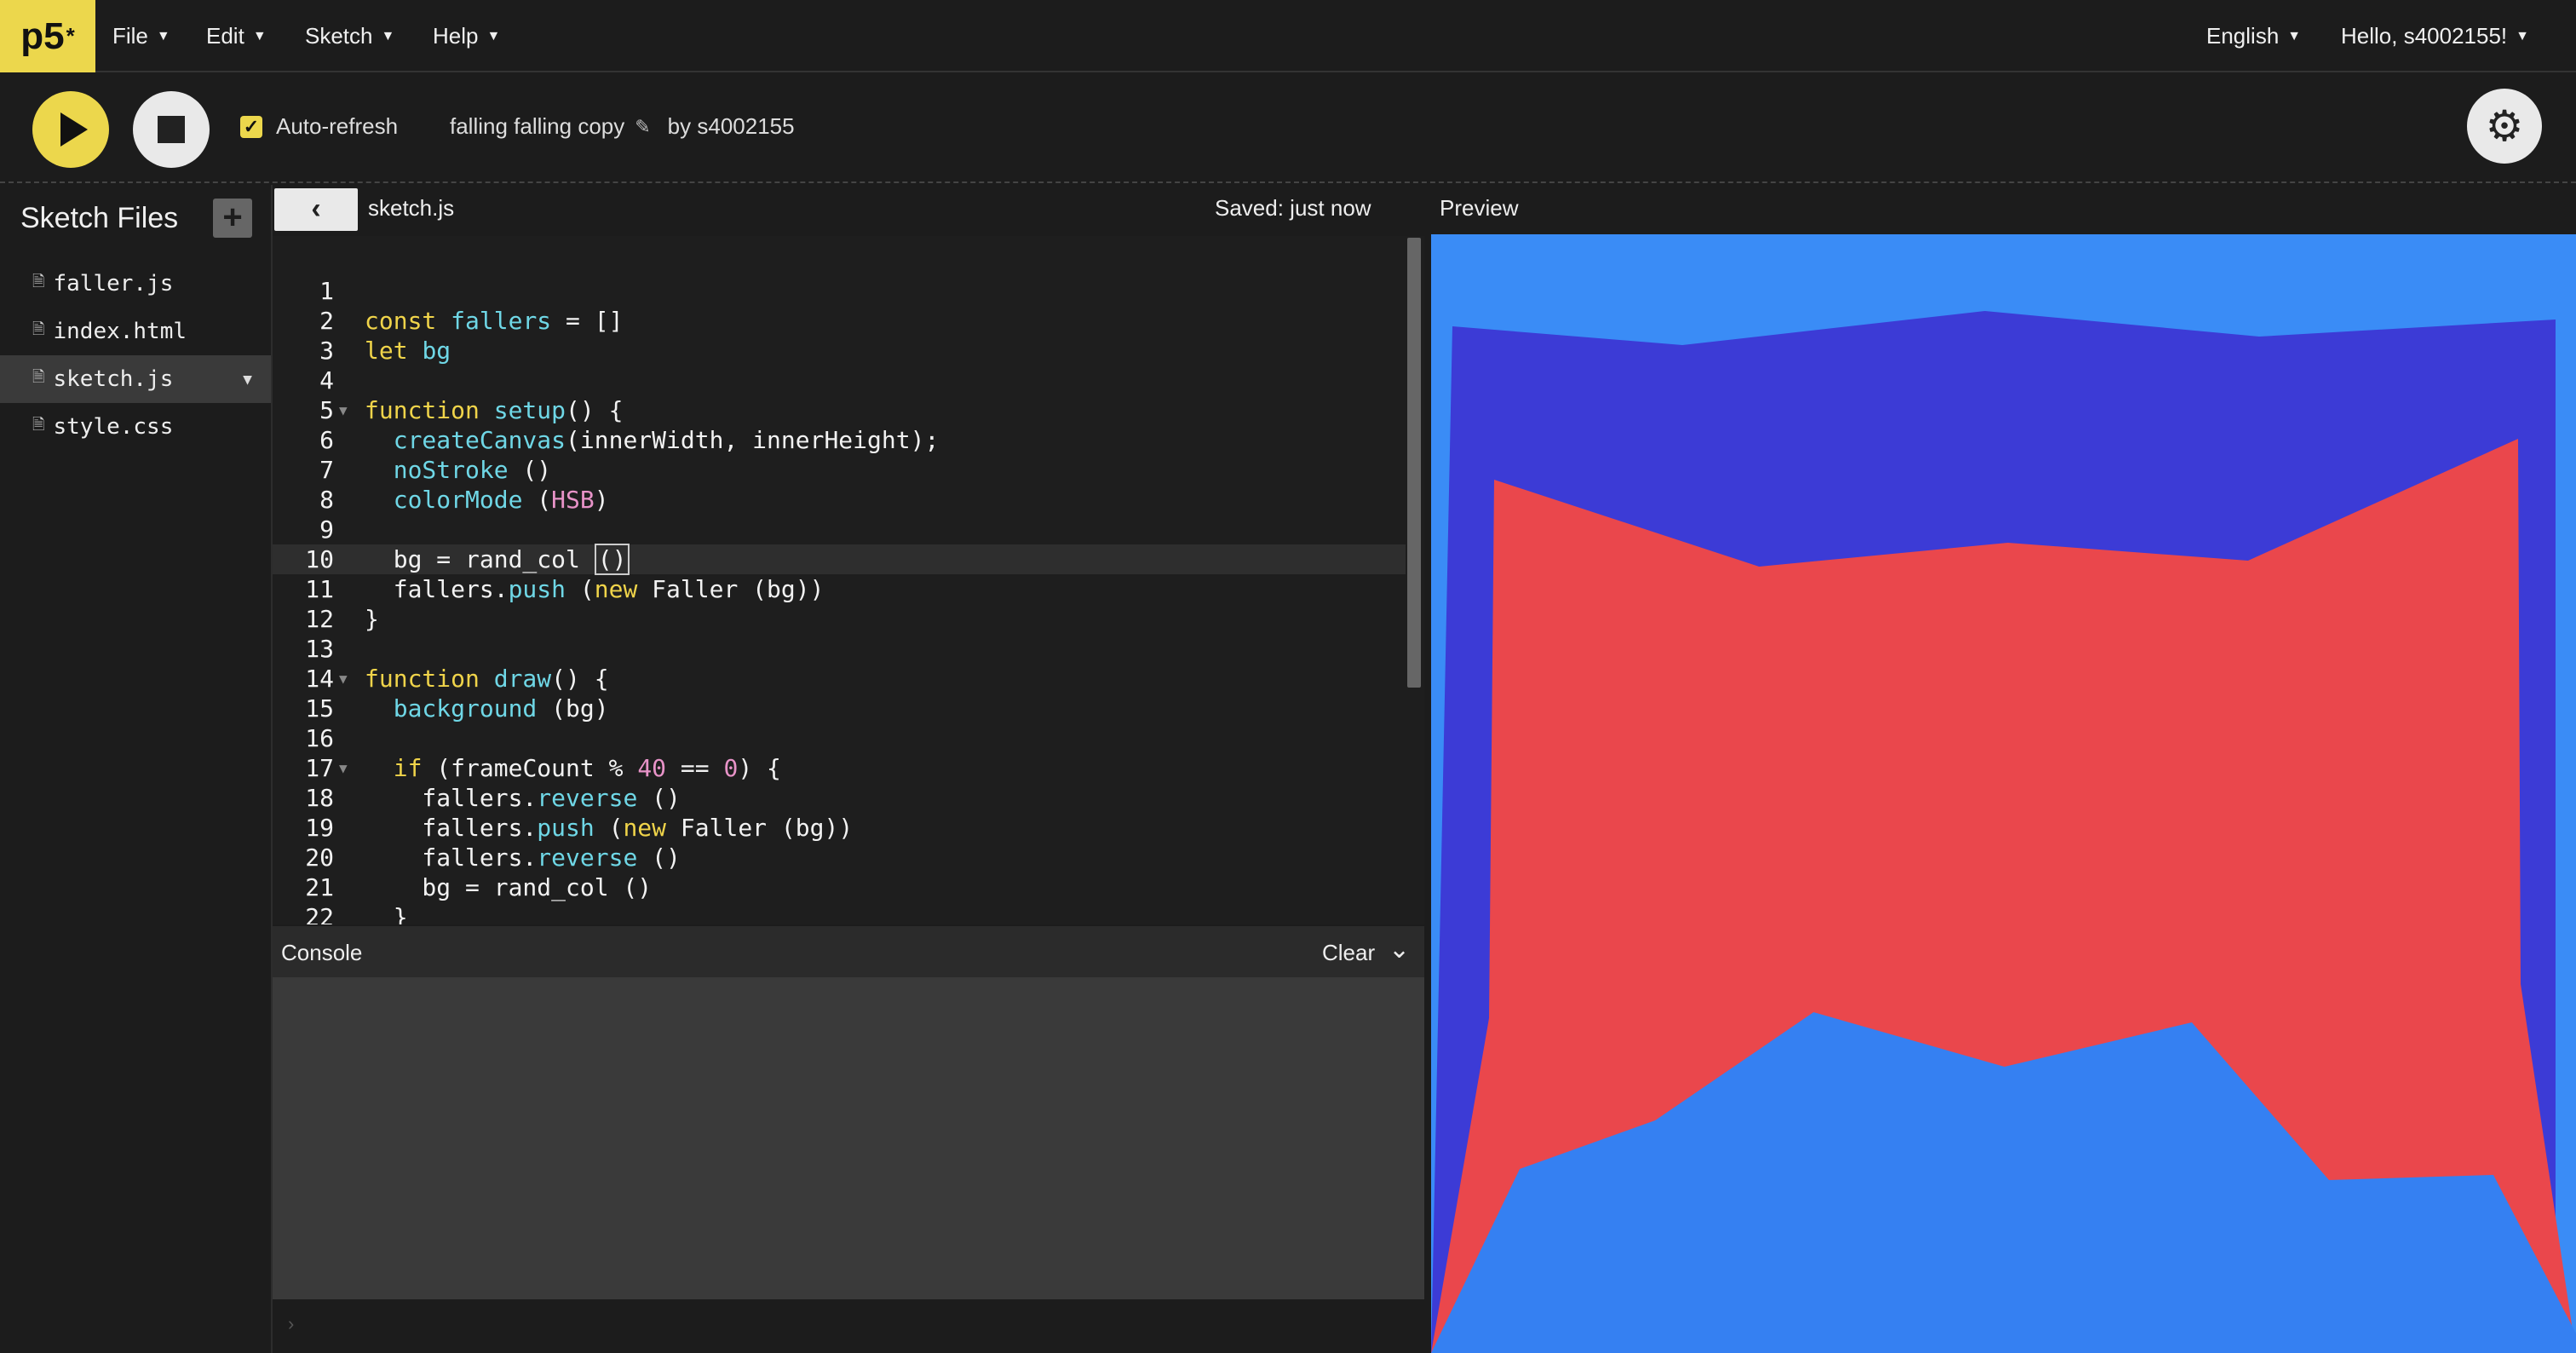 The image size is (2576, 1353). Describe the element at coordinates (487, 679) in the screenshot. I see `code-text: function draw() {` at that location.